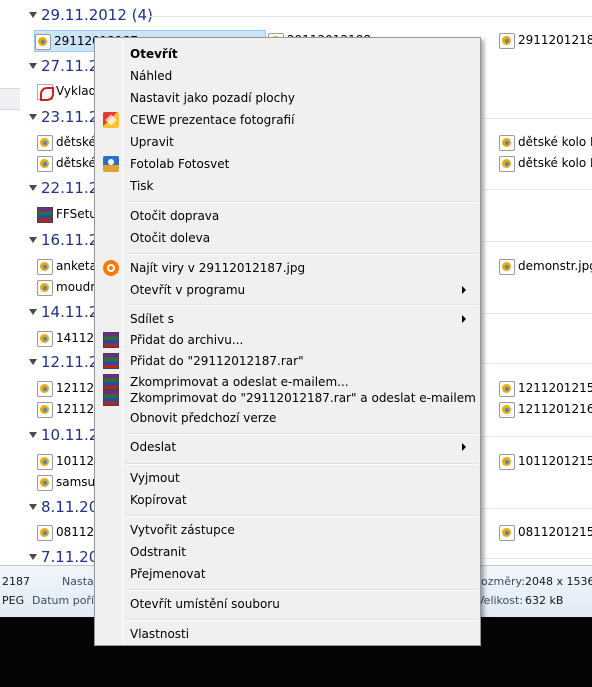  Describe the element at coordinates (287, 552) in the screenshot. I see `menu-item-delete: Odstranit` at that location.